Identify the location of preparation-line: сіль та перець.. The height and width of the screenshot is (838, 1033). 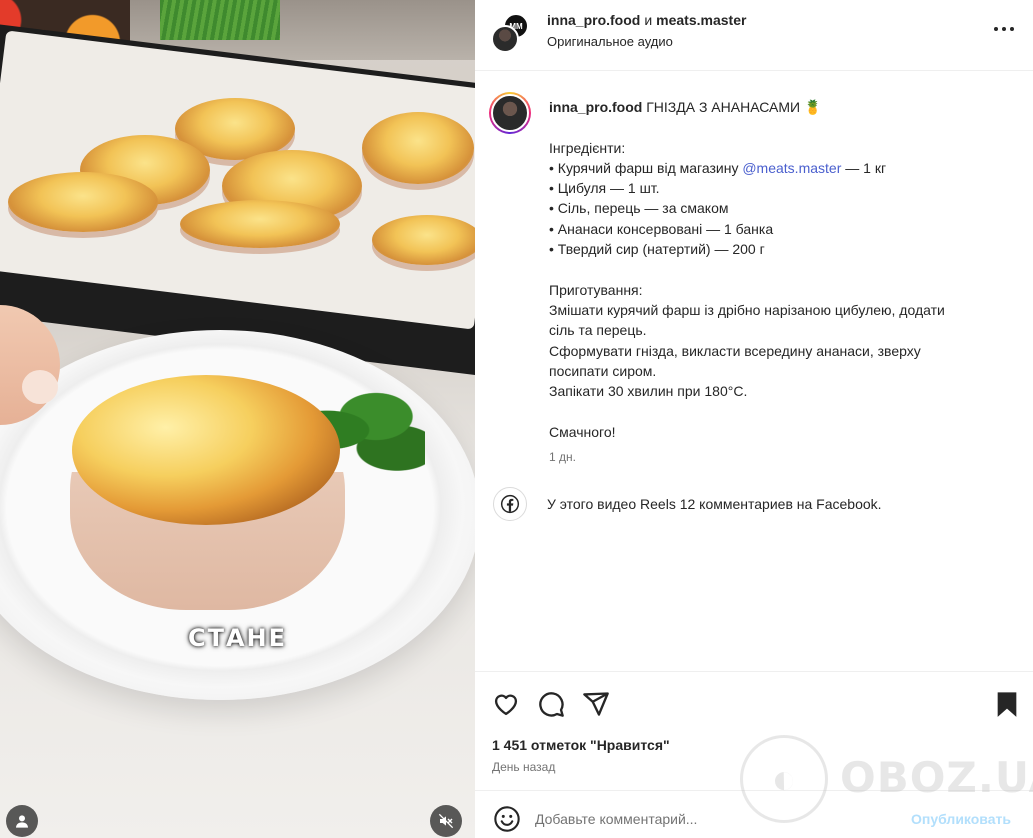
(598, 330).